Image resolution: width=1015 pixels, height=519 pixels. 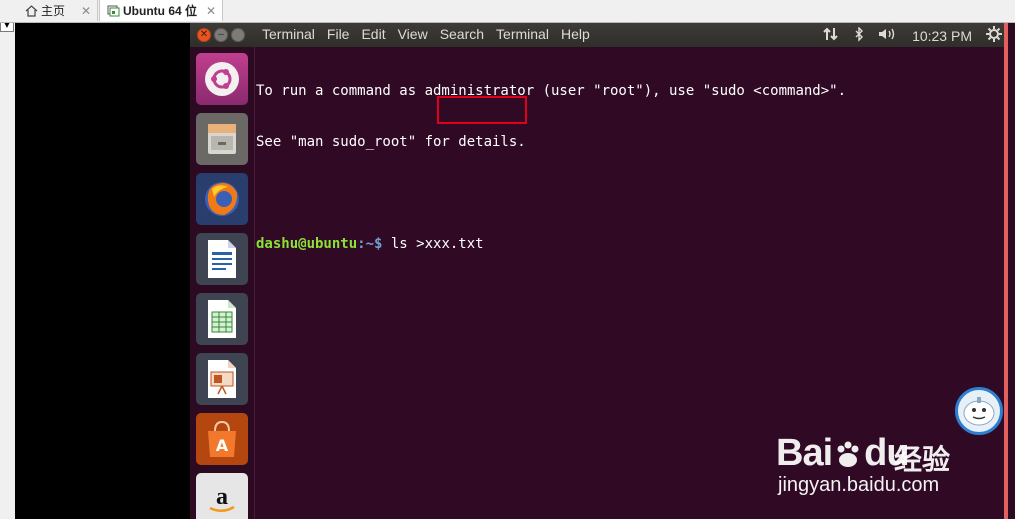 What do you see at coordinates (222, 319) in the screenshot?
I see `libreoffice-calc-icon` at bounding box center [222, 319].